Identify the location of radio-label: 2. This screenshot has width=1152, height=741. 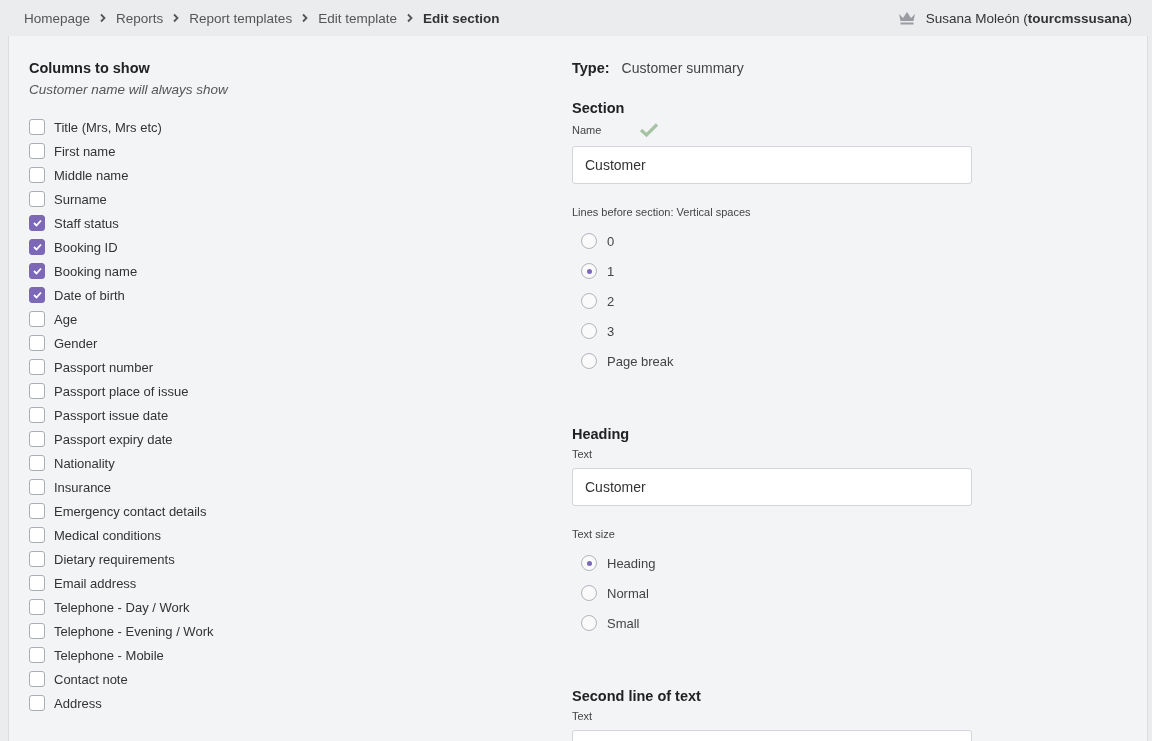
(611, 301).